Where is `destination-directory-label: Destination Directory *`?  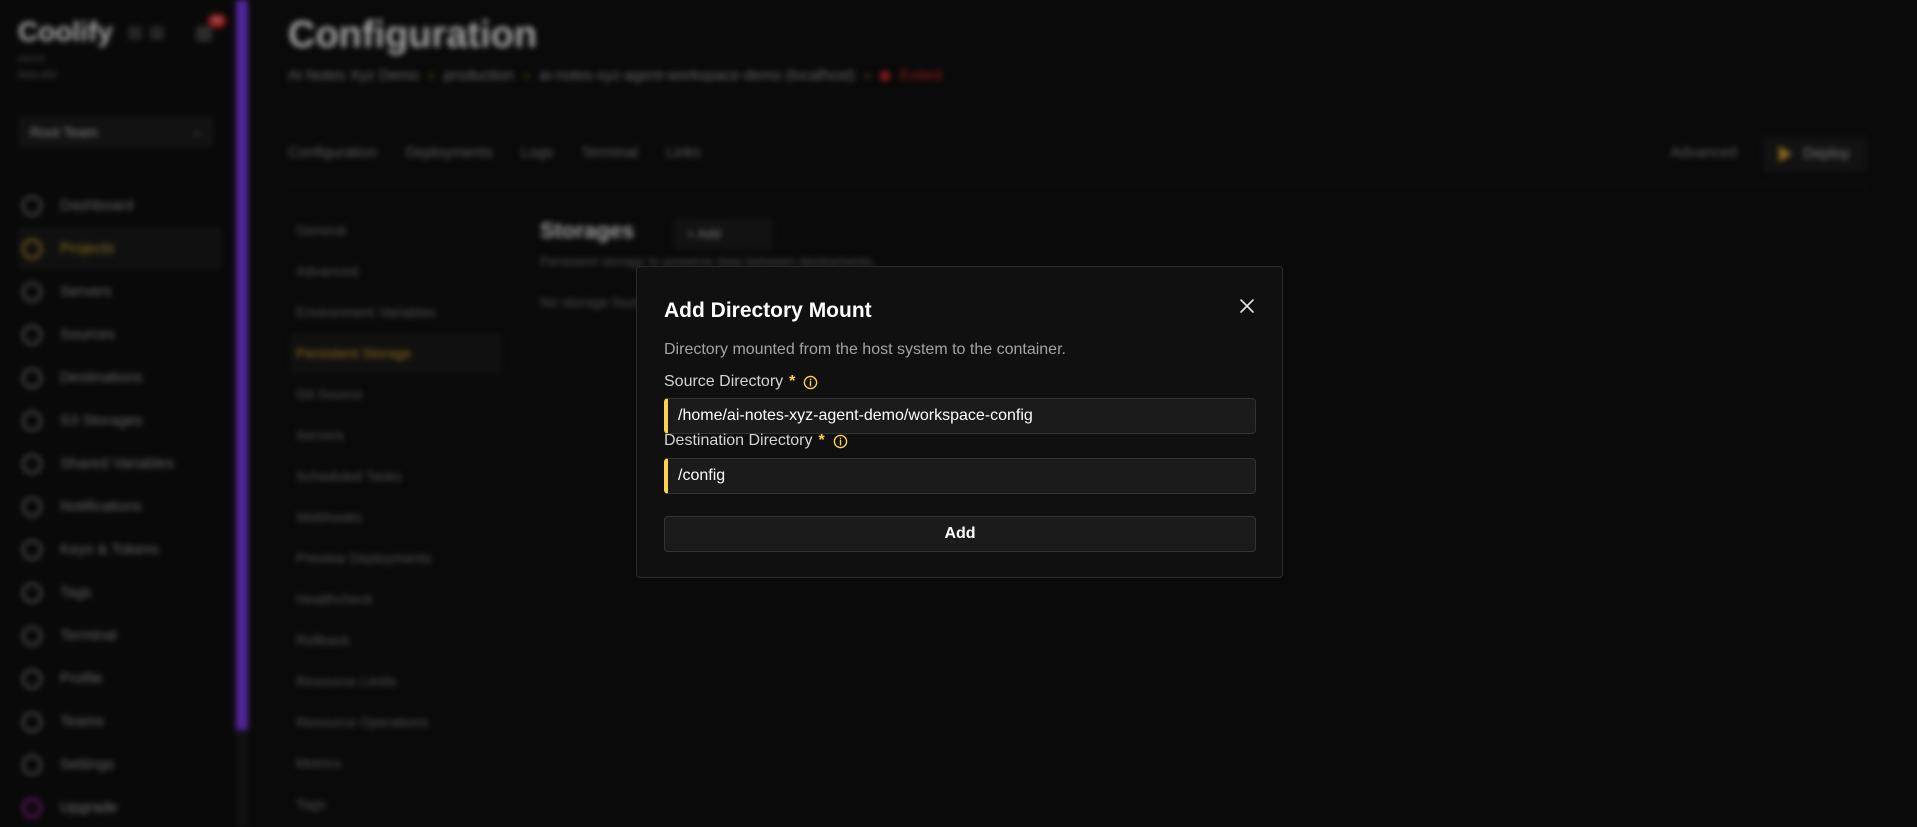
destination-directory-label: Destination Directory * is located at coordinates (756, 441).